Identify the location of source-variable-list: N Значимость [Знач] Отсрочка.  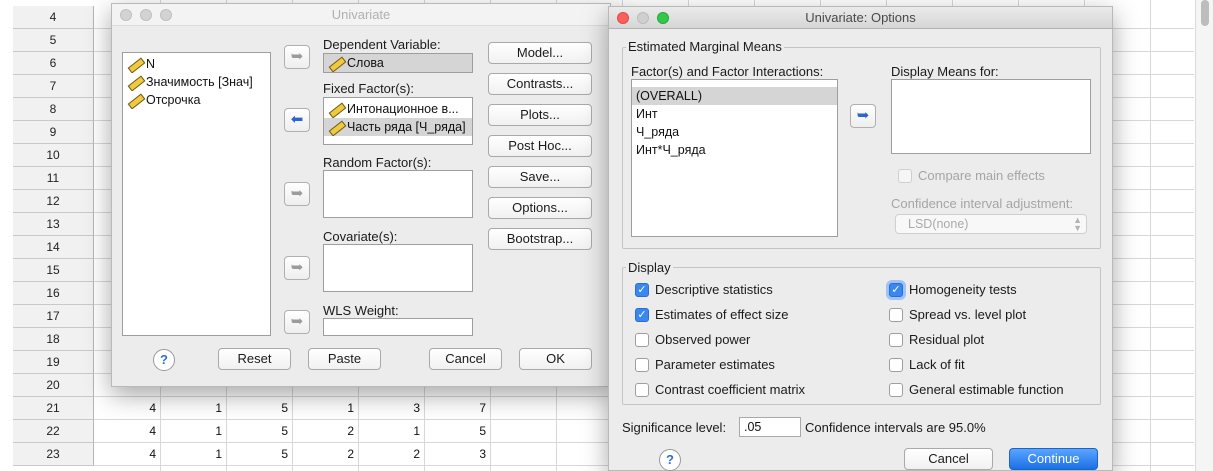
(196, 194).